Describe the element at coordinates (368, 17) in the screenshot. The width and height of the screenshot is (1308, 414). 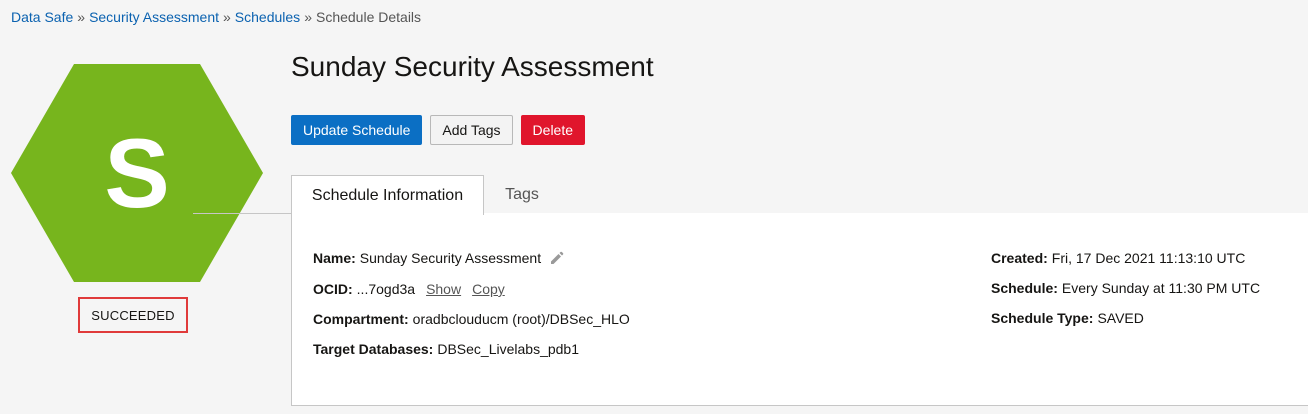
I see `breadcrumb-current: Schedule Details` at that location.